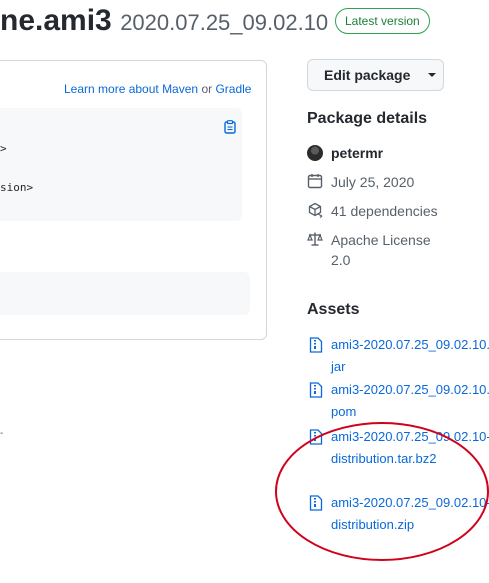  Describe the element at coordinates (17, 187) in the screenshot. I see `code-line-2: sion>` at that location.